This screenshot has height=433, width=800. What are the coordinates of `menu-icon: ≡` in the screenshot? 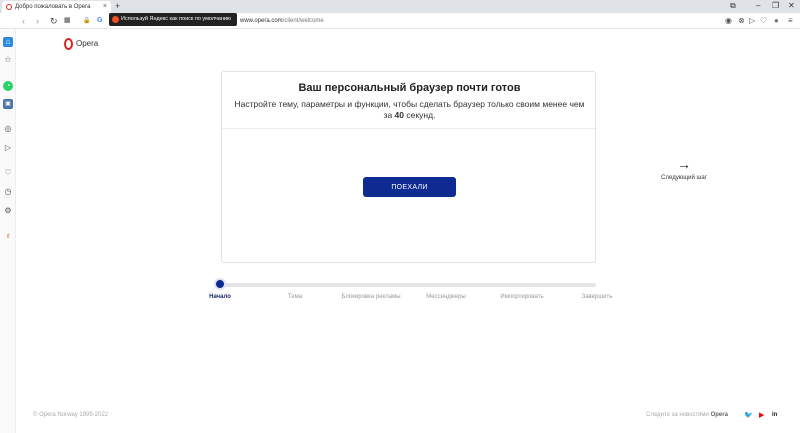 It's located at (790, 21).